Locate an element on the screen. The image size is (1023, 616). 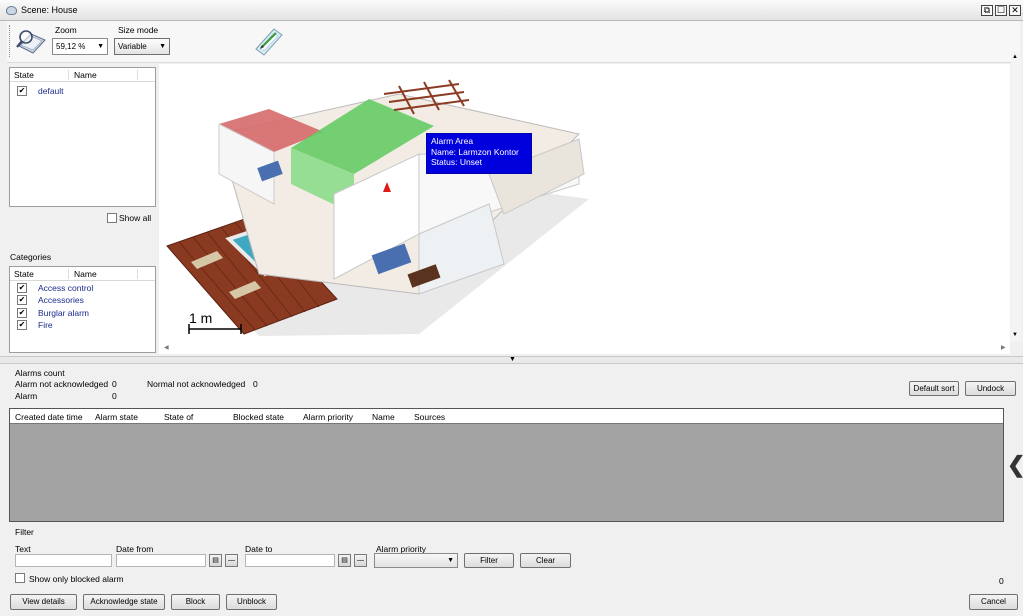
close-window-icon: ✕ is located at coordinates (1015, 10).